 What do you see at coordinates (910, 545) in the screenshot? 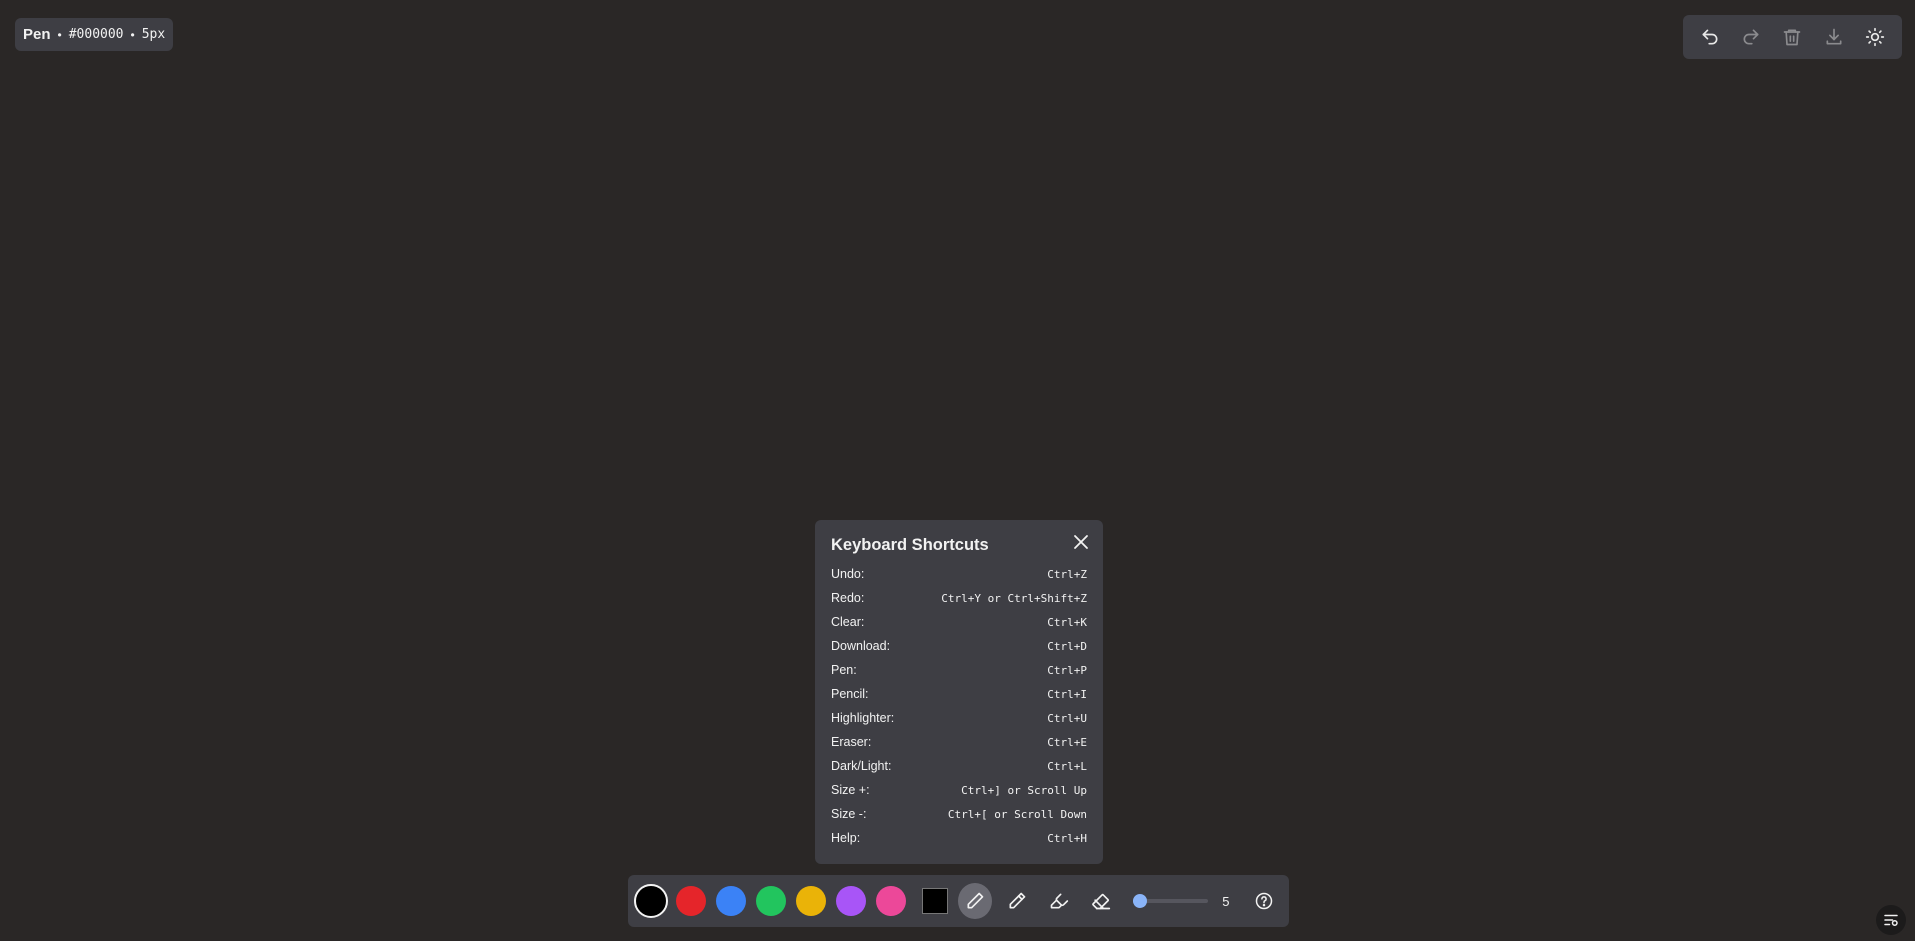
I see `shortcuts-title: Keyboard Shortcuts` at bounding box center [910, 545].